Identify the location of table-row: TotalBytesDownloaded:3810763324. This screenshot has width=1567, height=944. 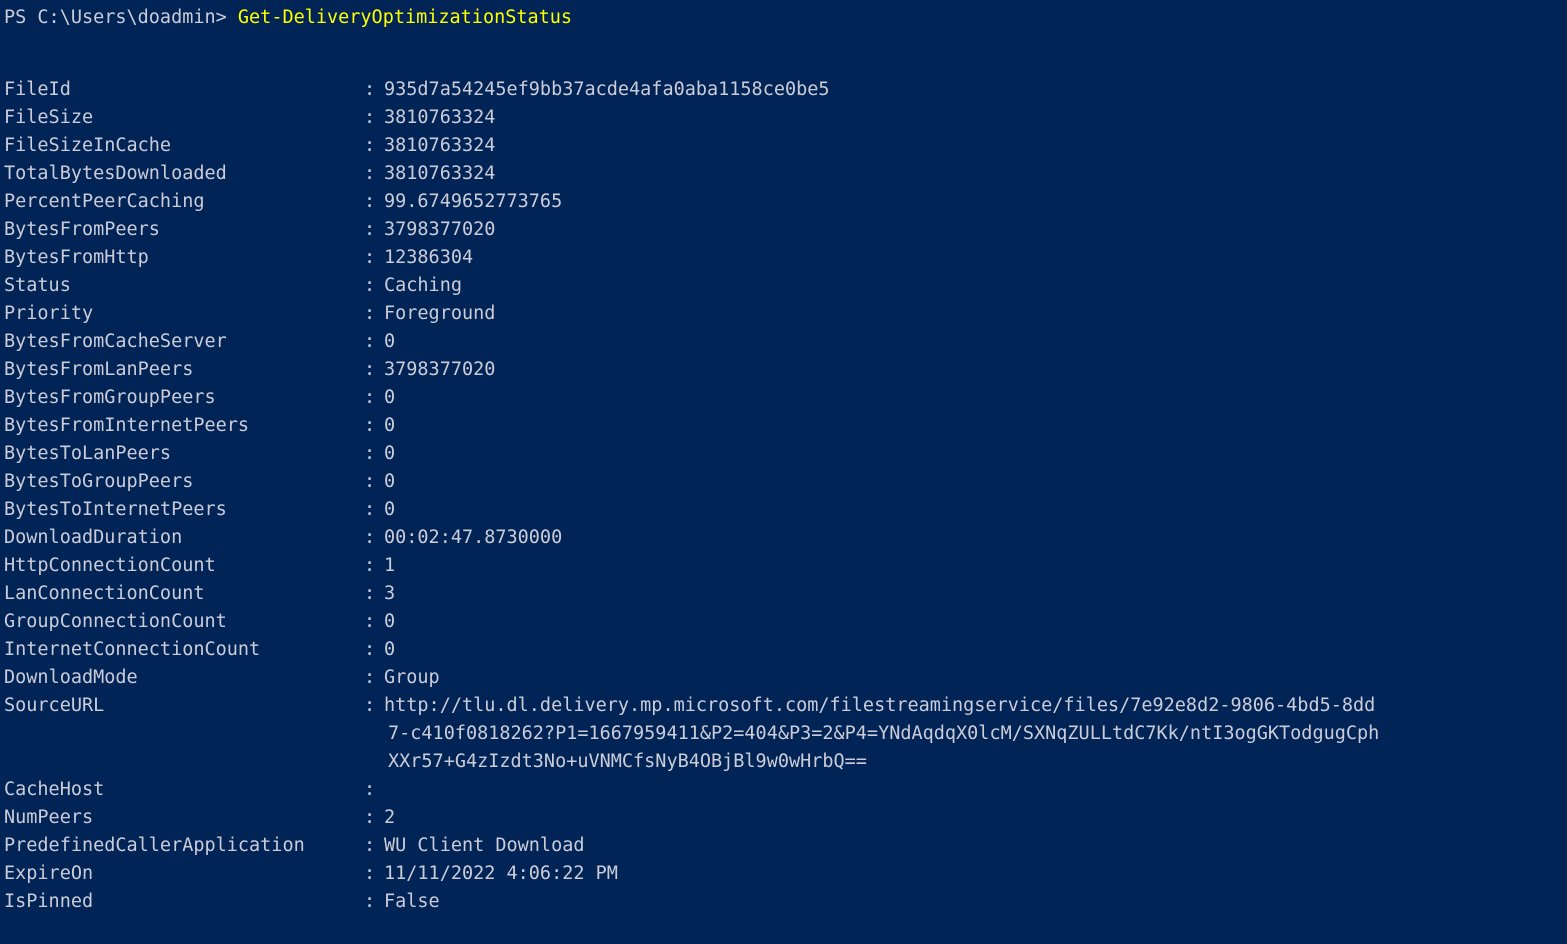
(783, 174).